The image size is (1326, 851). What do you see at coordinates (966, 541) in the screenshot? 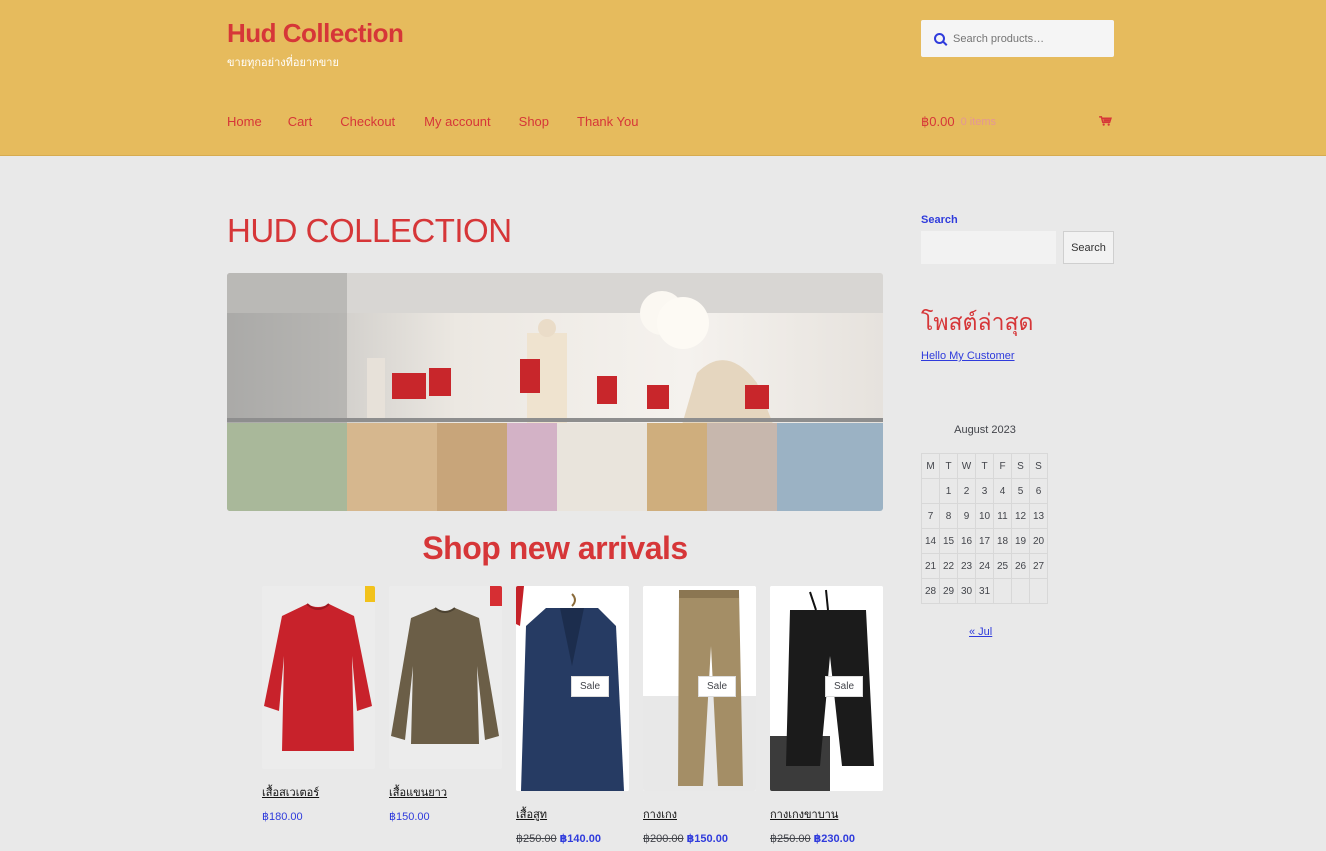
I see `calendar-day: 16` at bounding box center [966, 541].